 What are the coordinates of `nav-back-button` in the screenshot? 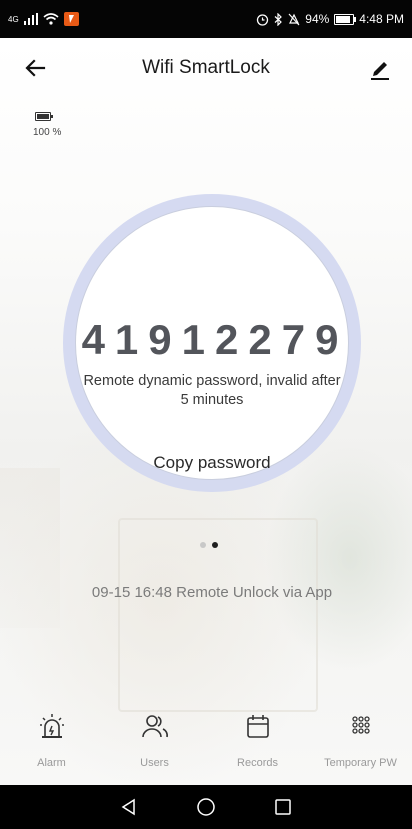 It's located at (129, 807).